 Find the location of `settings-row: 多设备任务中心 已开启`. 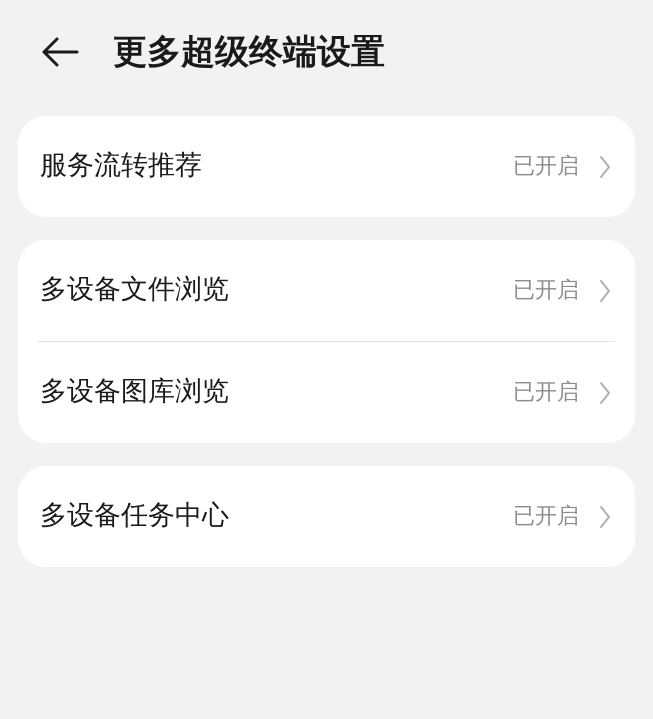

settings-row: 多设备任务中心 已开启 is located at coordinates (326, 516).